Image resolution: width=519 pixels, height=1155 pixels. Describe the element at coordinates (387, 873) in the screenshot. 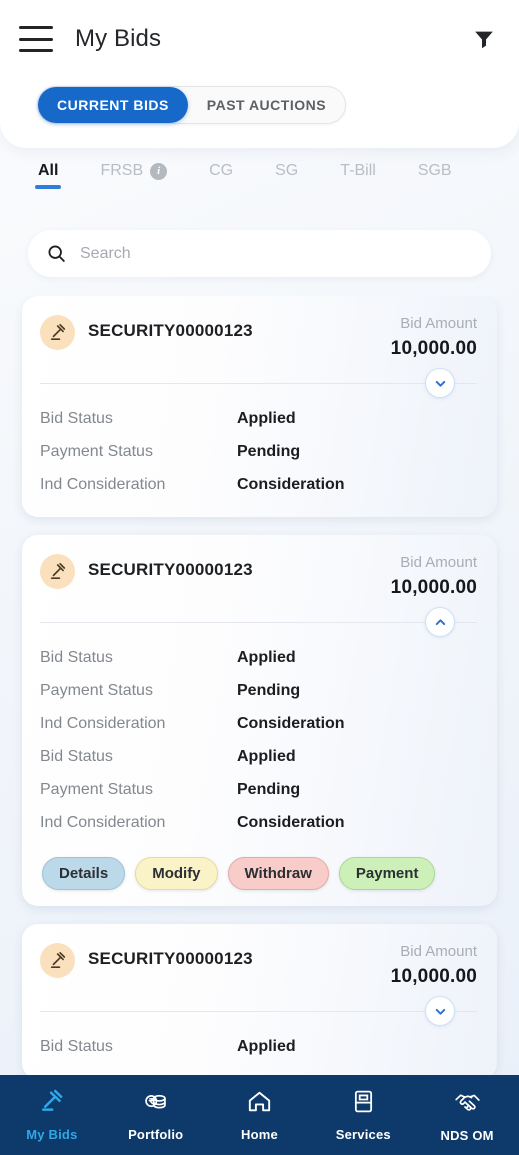

I see `payment-button: Payment` at that location.